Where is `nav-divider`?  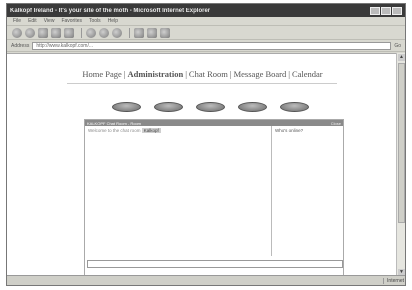 nav-divider is located at coordinates (202, 83).